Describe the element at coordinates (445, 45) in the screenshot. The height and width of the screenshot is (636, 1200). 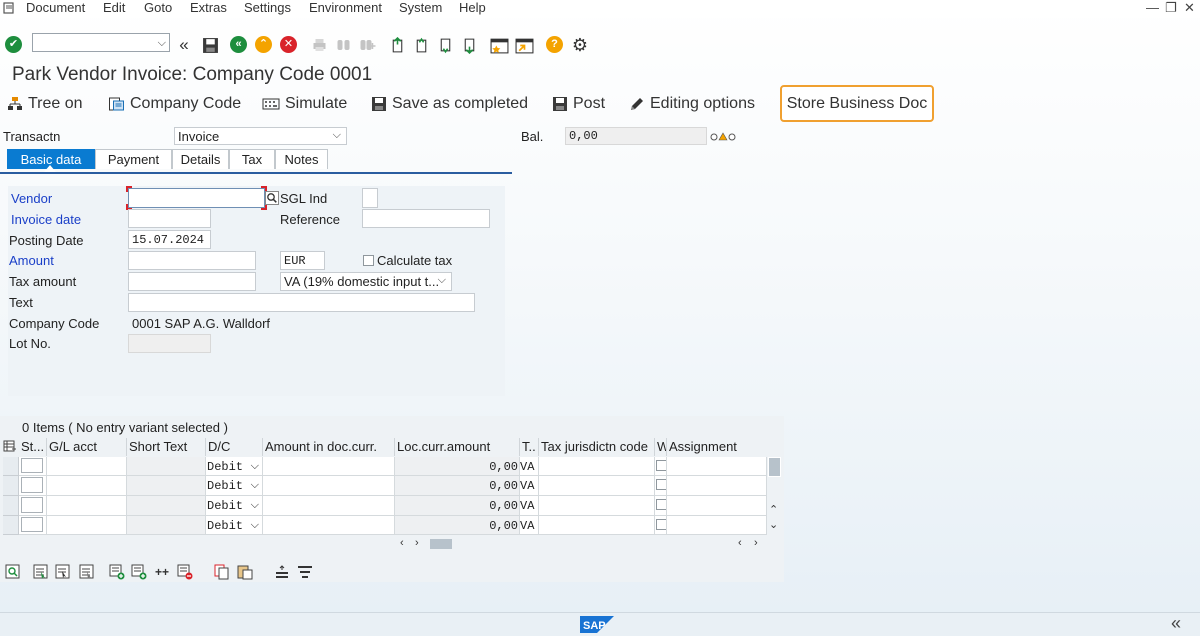
I see `next-page-icon` at that location.